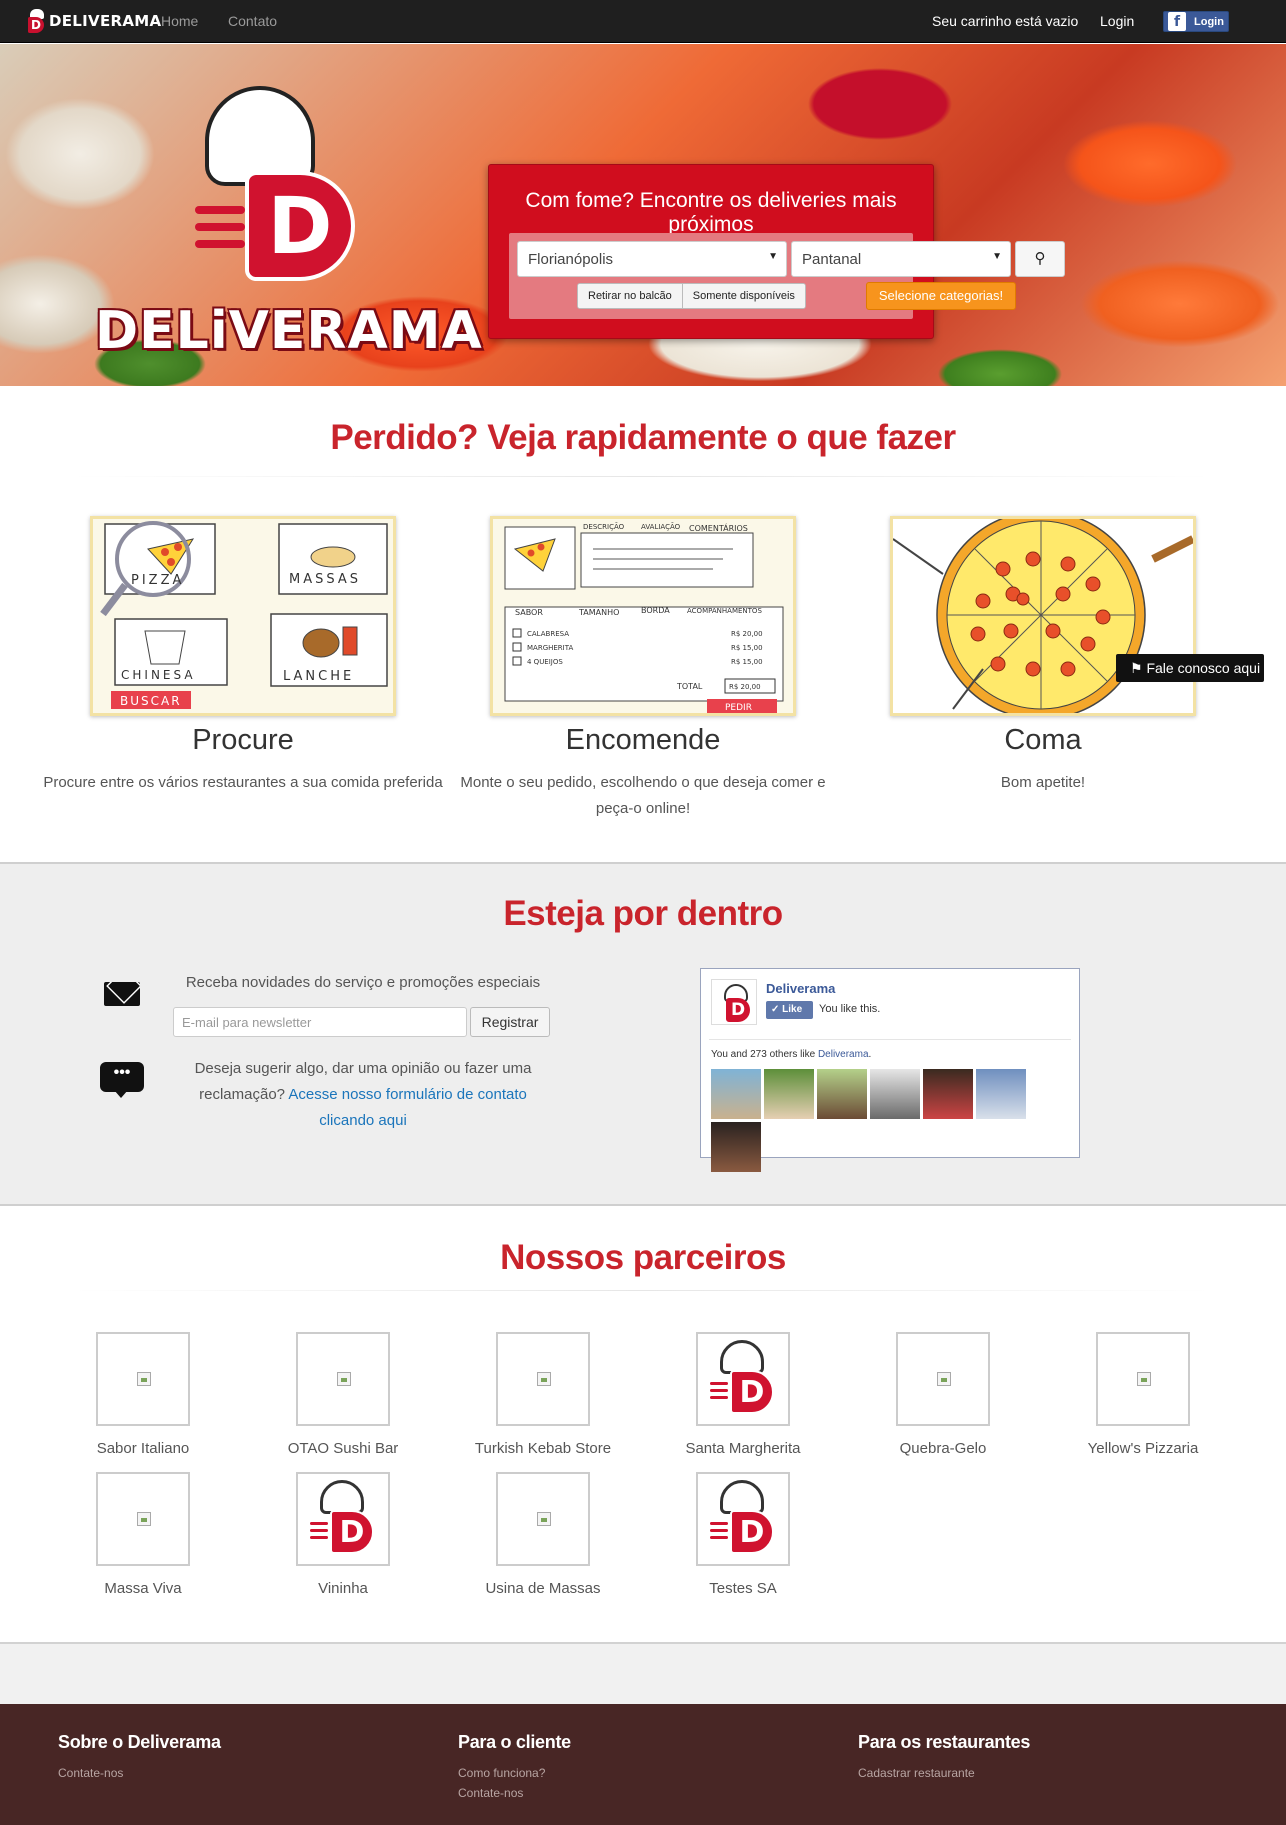 This screenshot has height=1825, width=1286. I want to click on pedir-label: PEDIR, so click(738, 708).